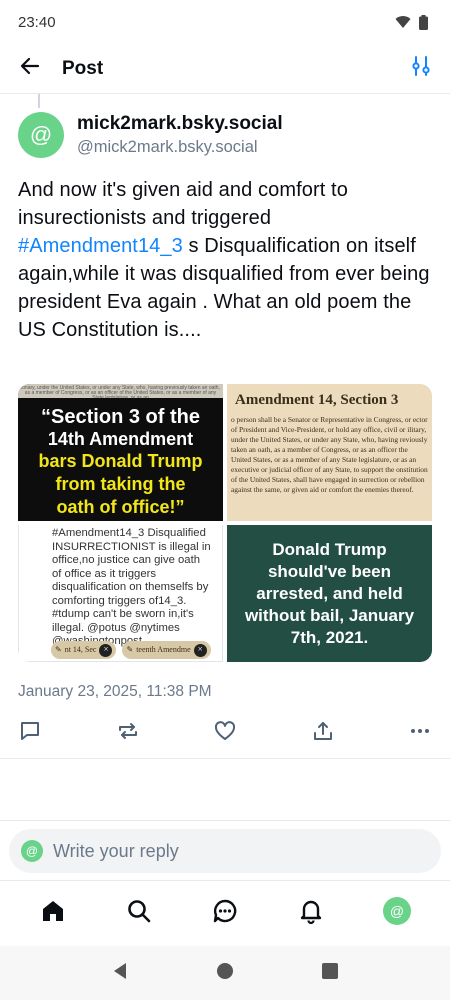 The height and width of the screenshot is (1000, 450). I want to click on system-nav-bar, so click(225, 973).